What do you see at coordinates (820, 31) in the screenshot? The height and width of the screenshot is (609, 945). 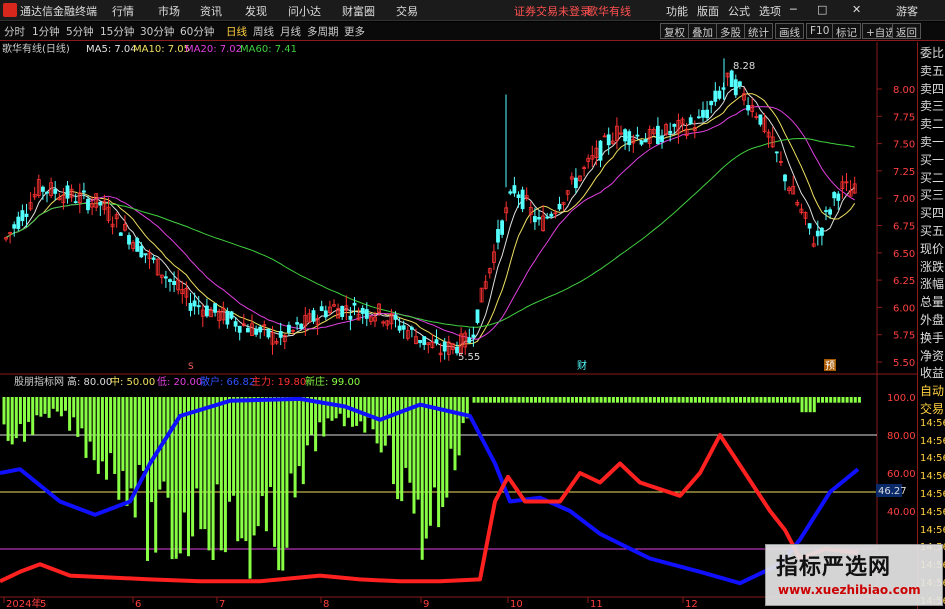 I see `f10-button: F10` at bounding box center [820, 31].